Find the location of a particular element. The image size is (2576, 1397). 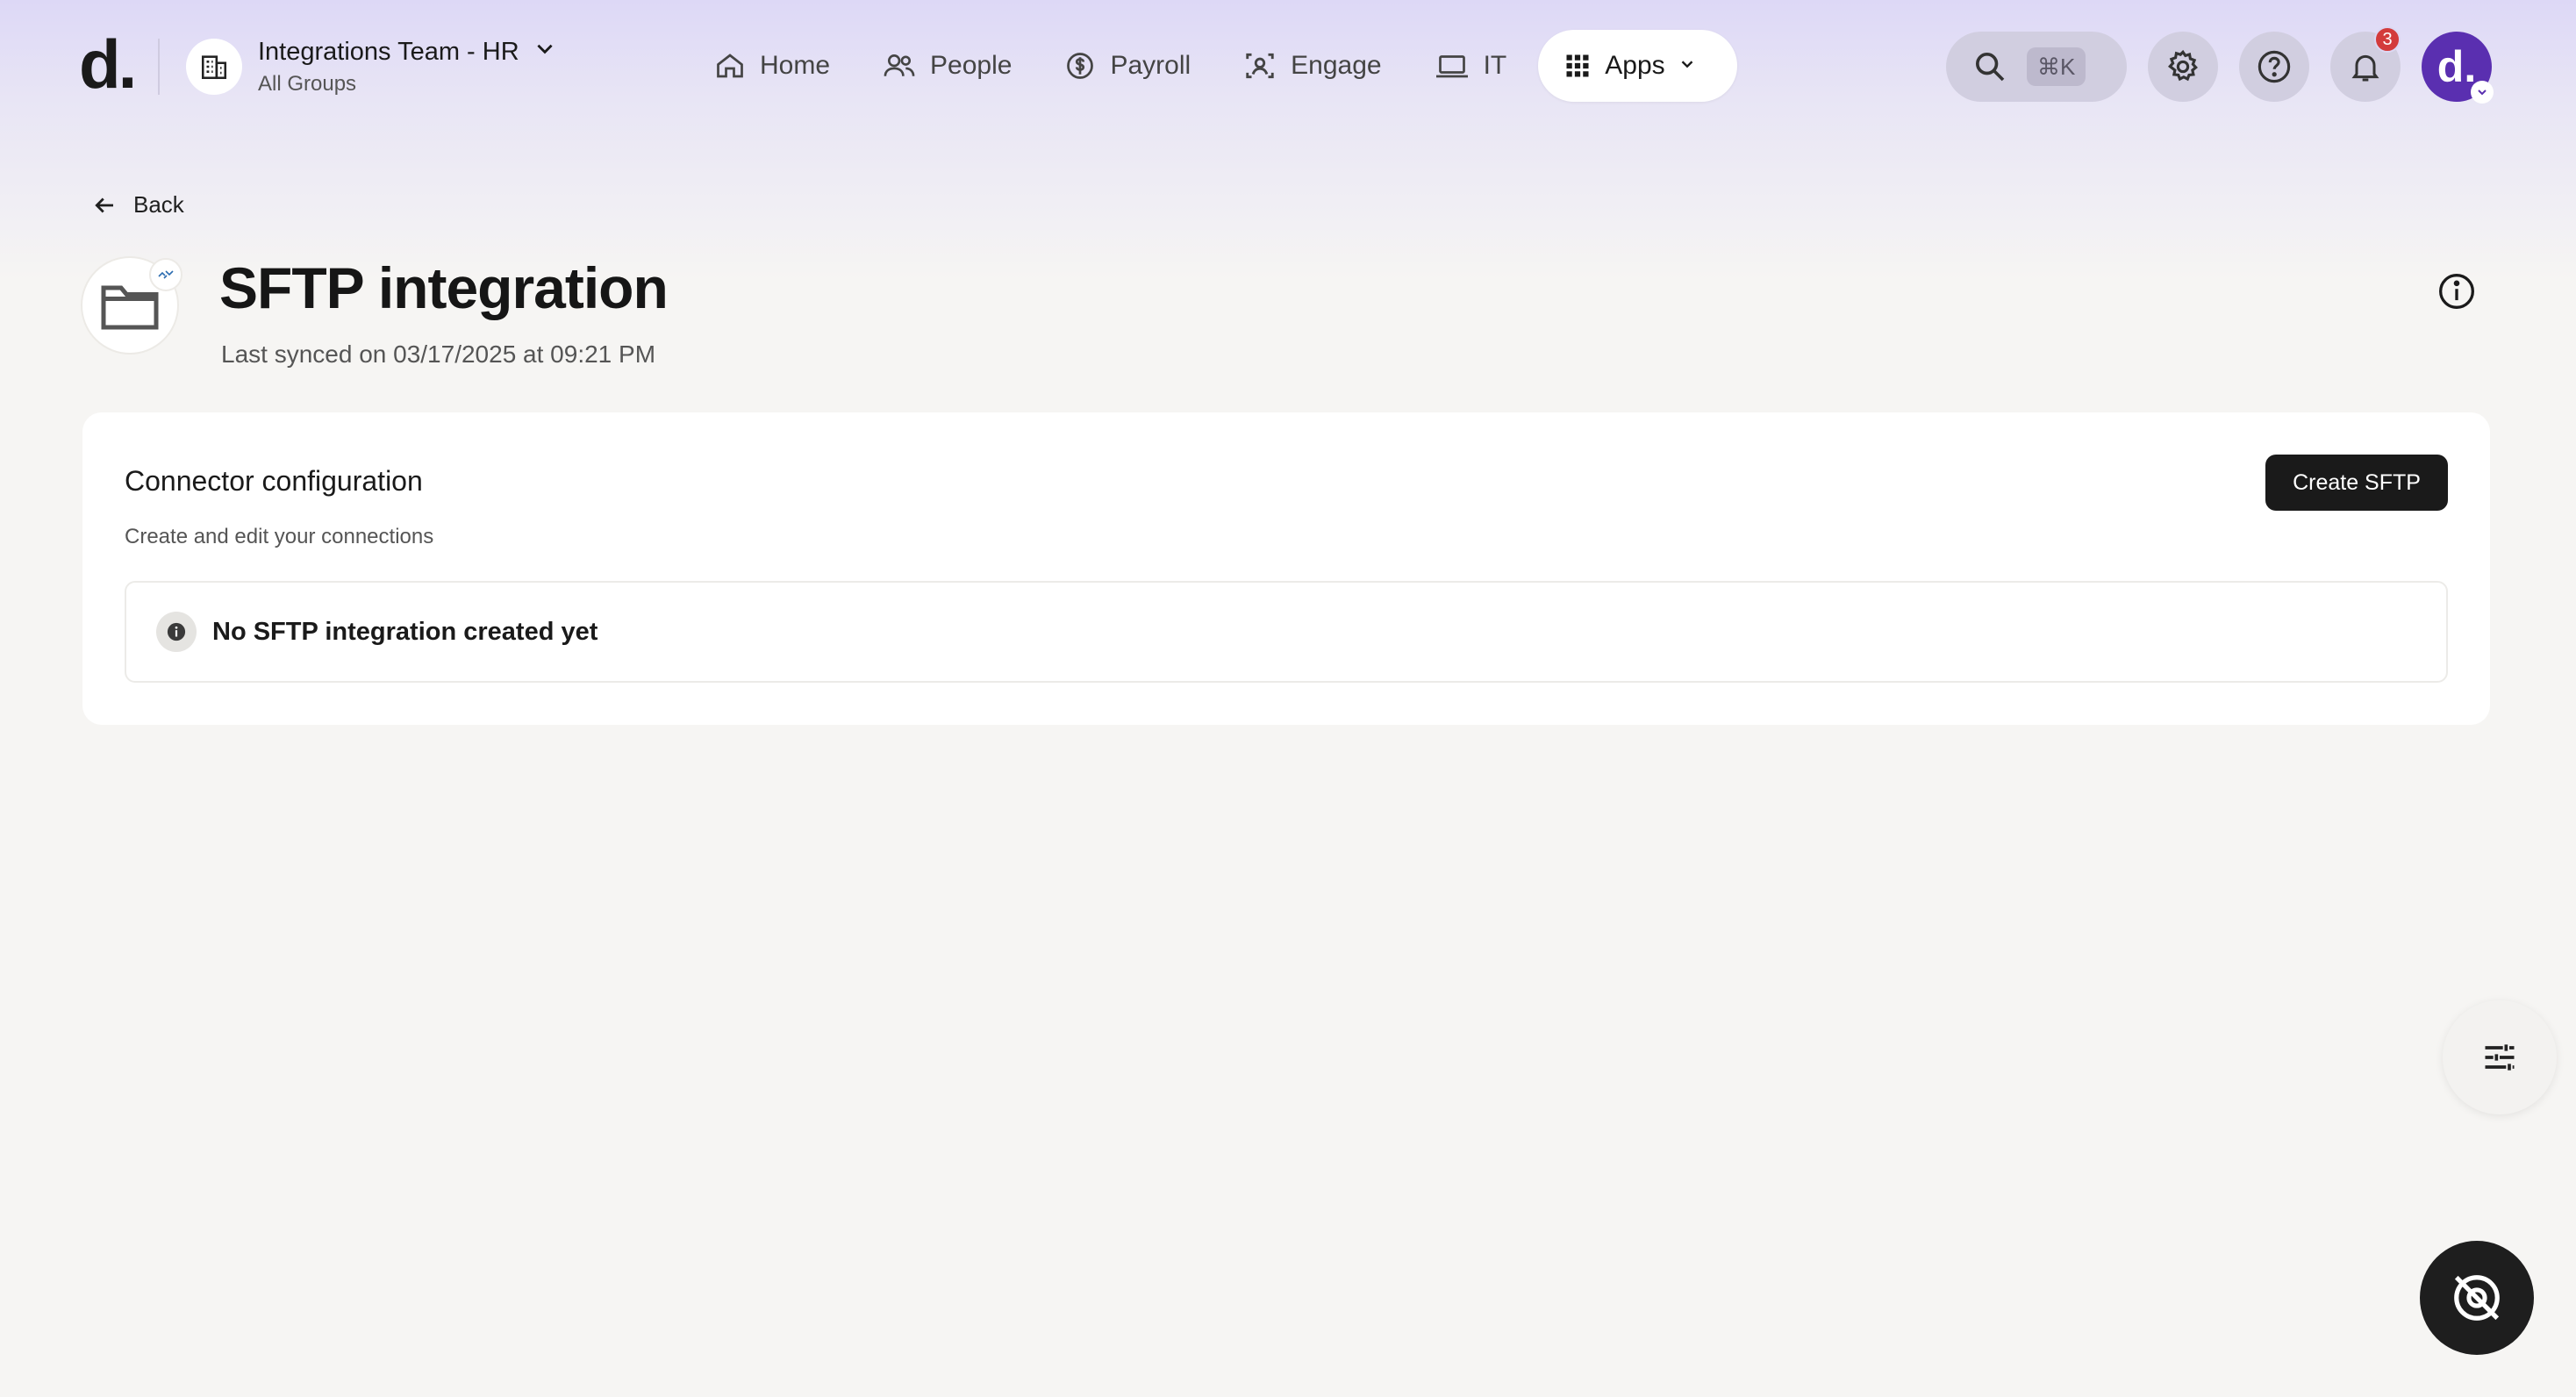

nav-item-people: People is located at coordinates (947, 66).